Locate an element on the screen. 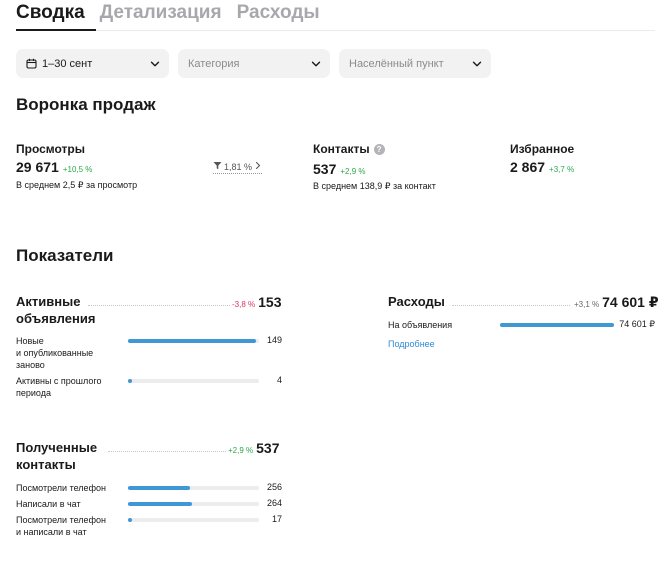 This screenshot has width=671, height=569. received-contacts-total-number: 537 is located at coordinates (268, 448).